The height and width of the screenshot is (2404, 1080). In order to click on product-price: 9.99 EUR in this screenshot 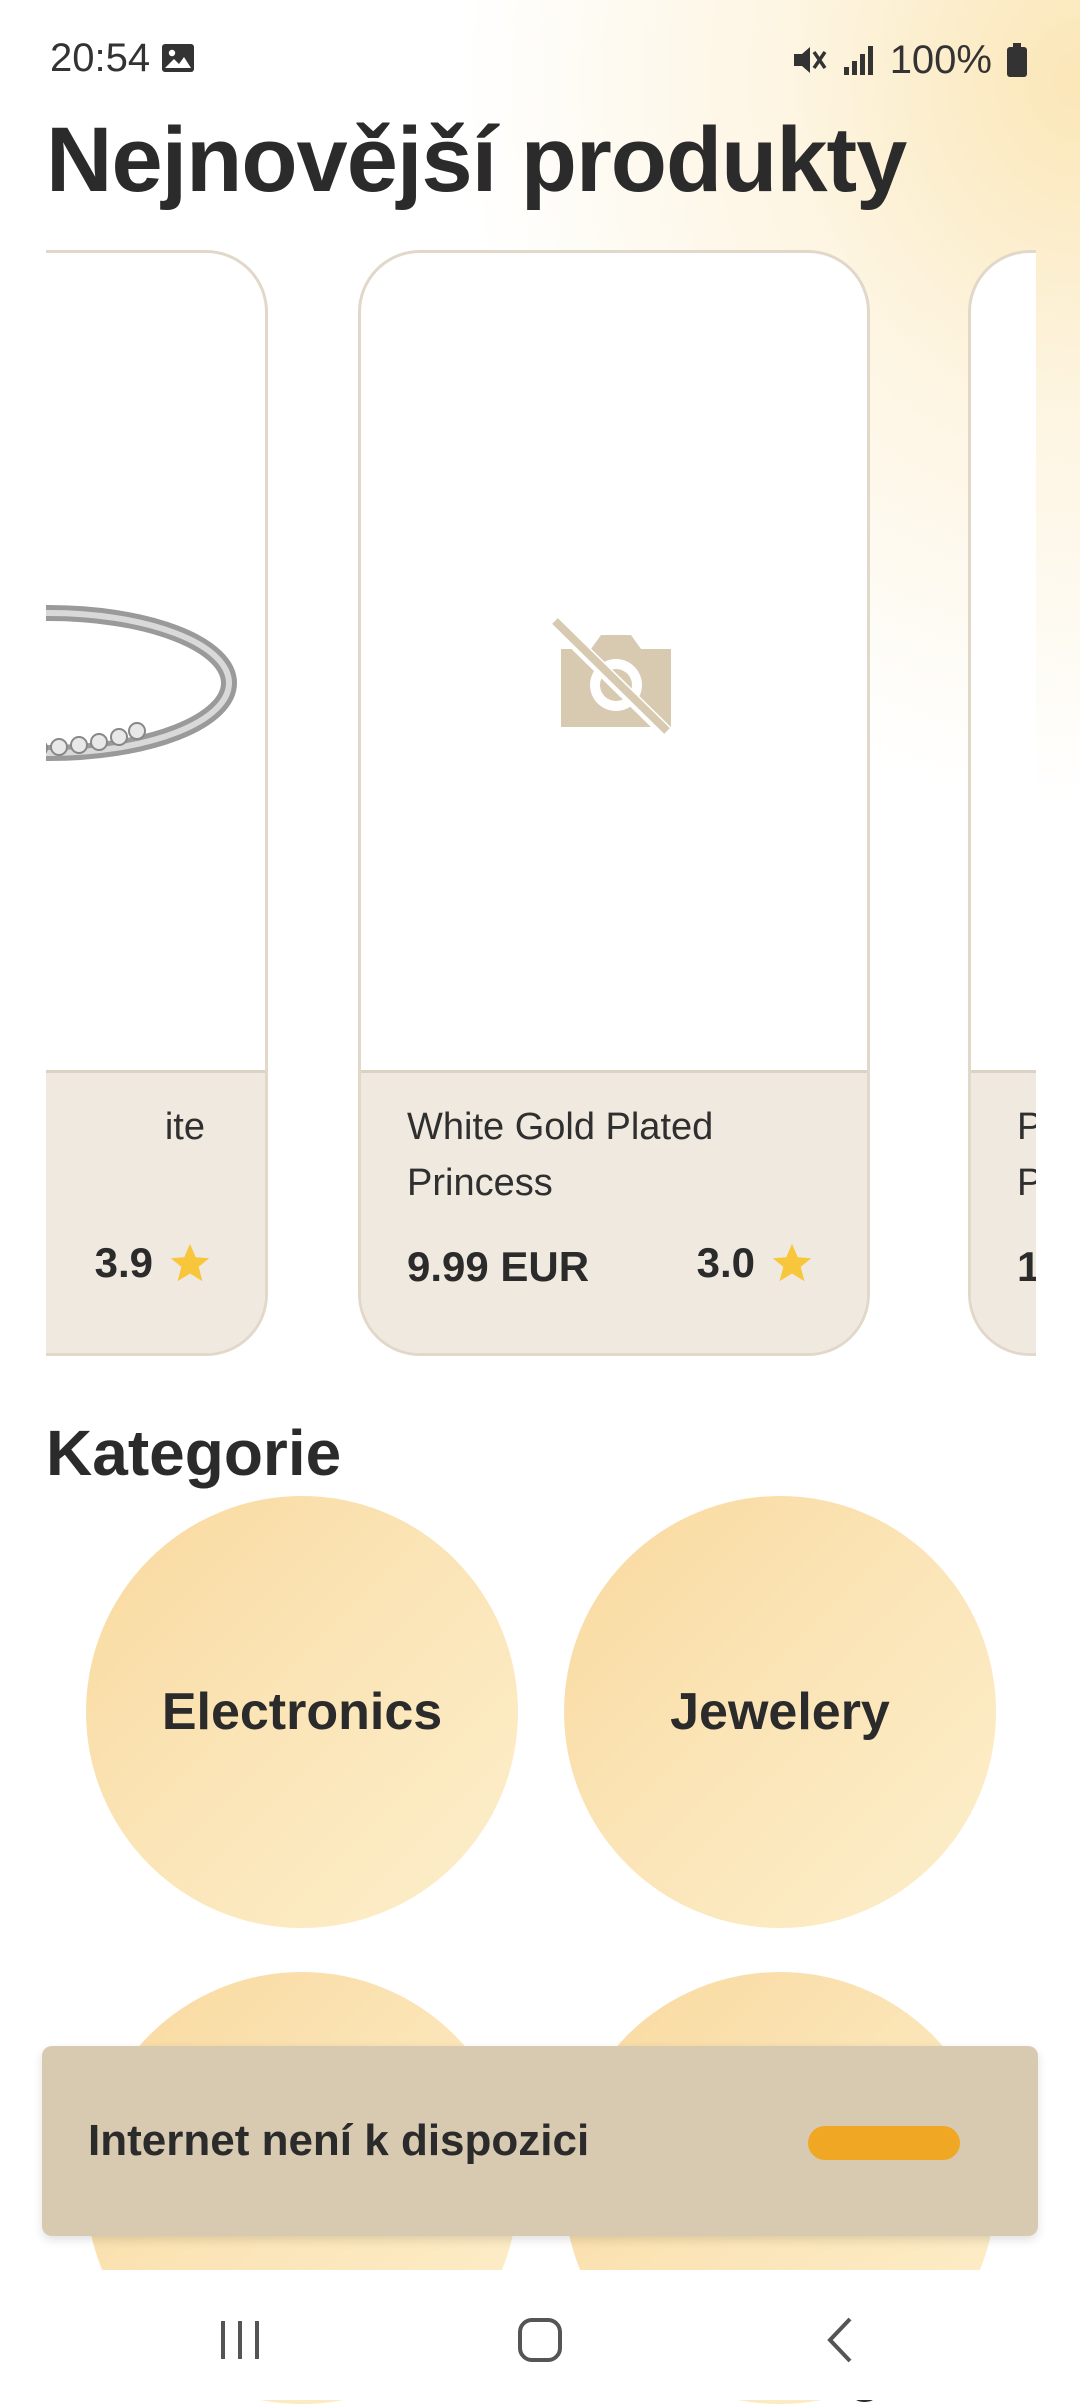, I will do `click(498, 1266)`.